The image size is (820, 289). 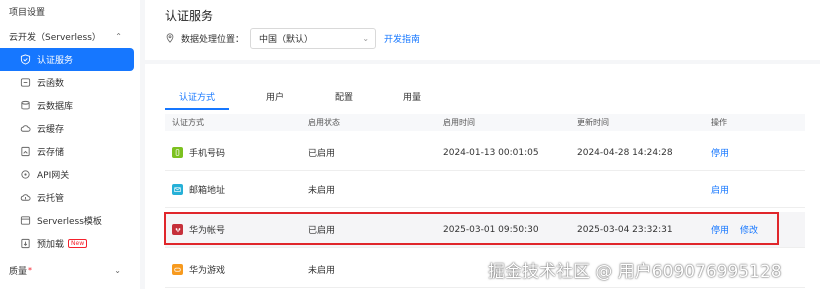 I want to click on api-gateway-icon, so click(x=25, y=174).